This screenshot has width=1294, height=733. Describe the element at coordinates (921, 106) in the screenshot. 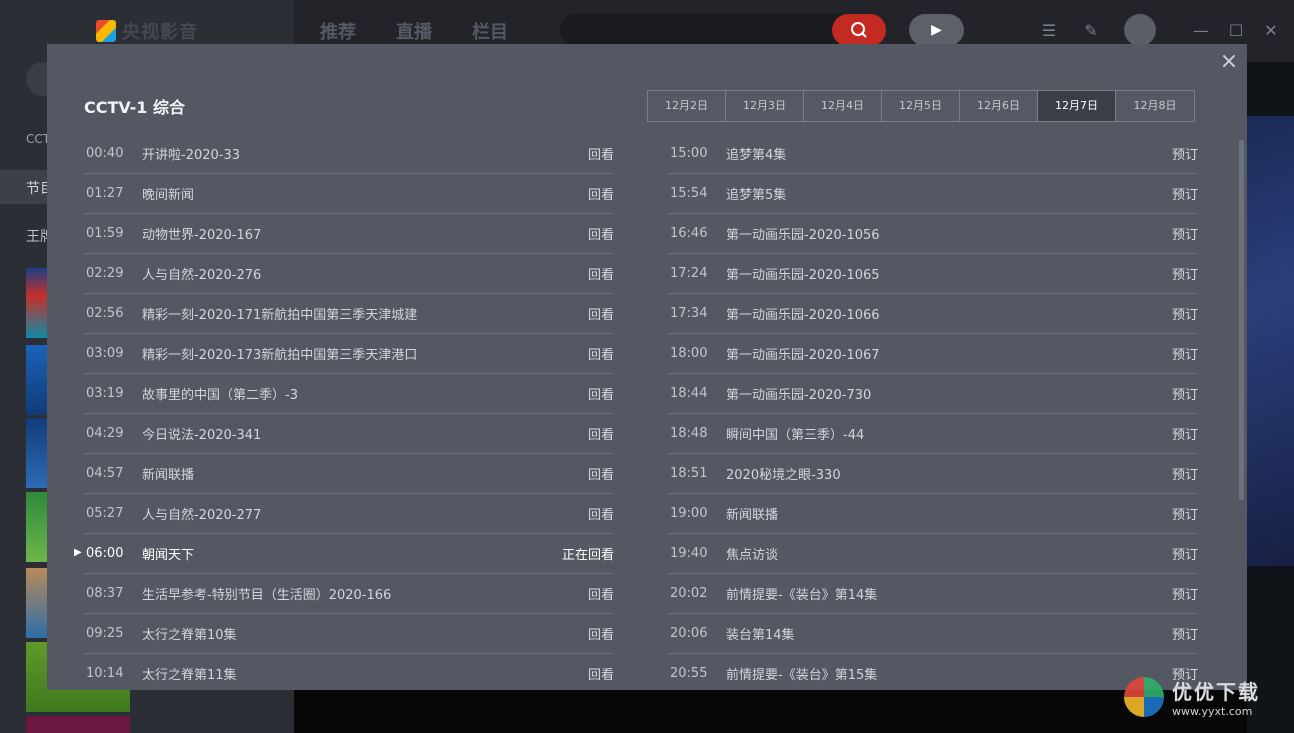

I see `date-tab: 12月5日` at that location.